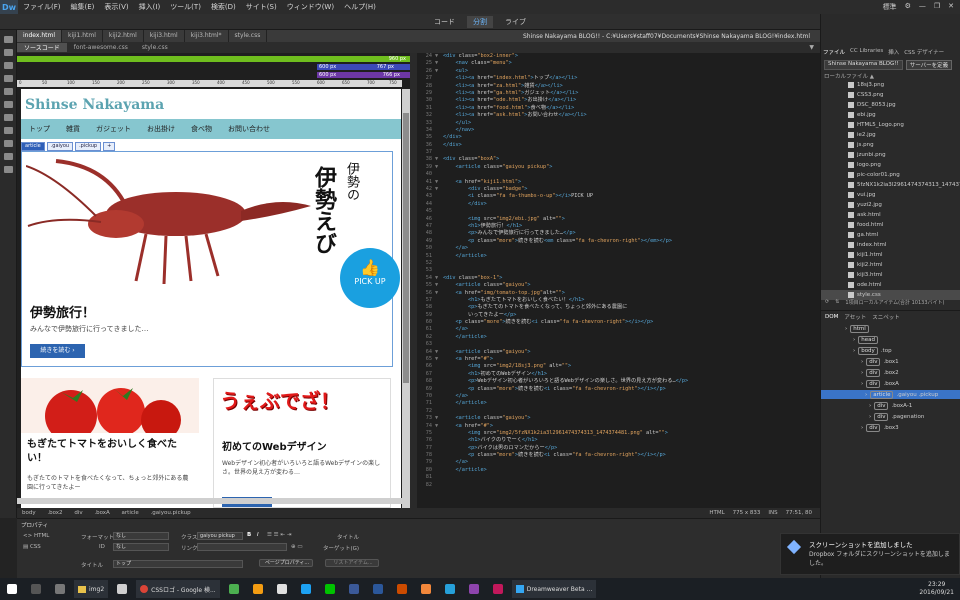  Describe the element at coordinates (937, 7) in the screenshot. I see `maximize-icon: ❐` at that location.